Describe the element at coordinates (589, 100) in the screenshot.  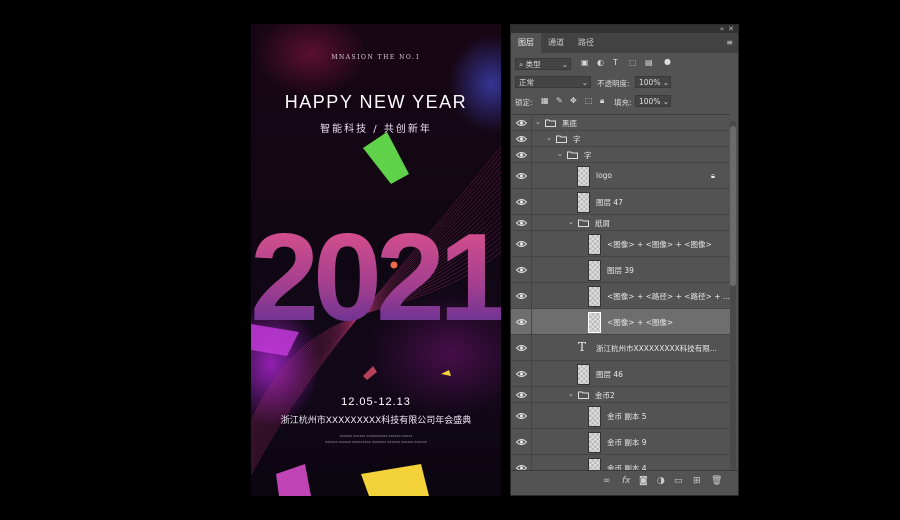
I see `lock-artboard-icon: ⬚` at that location.